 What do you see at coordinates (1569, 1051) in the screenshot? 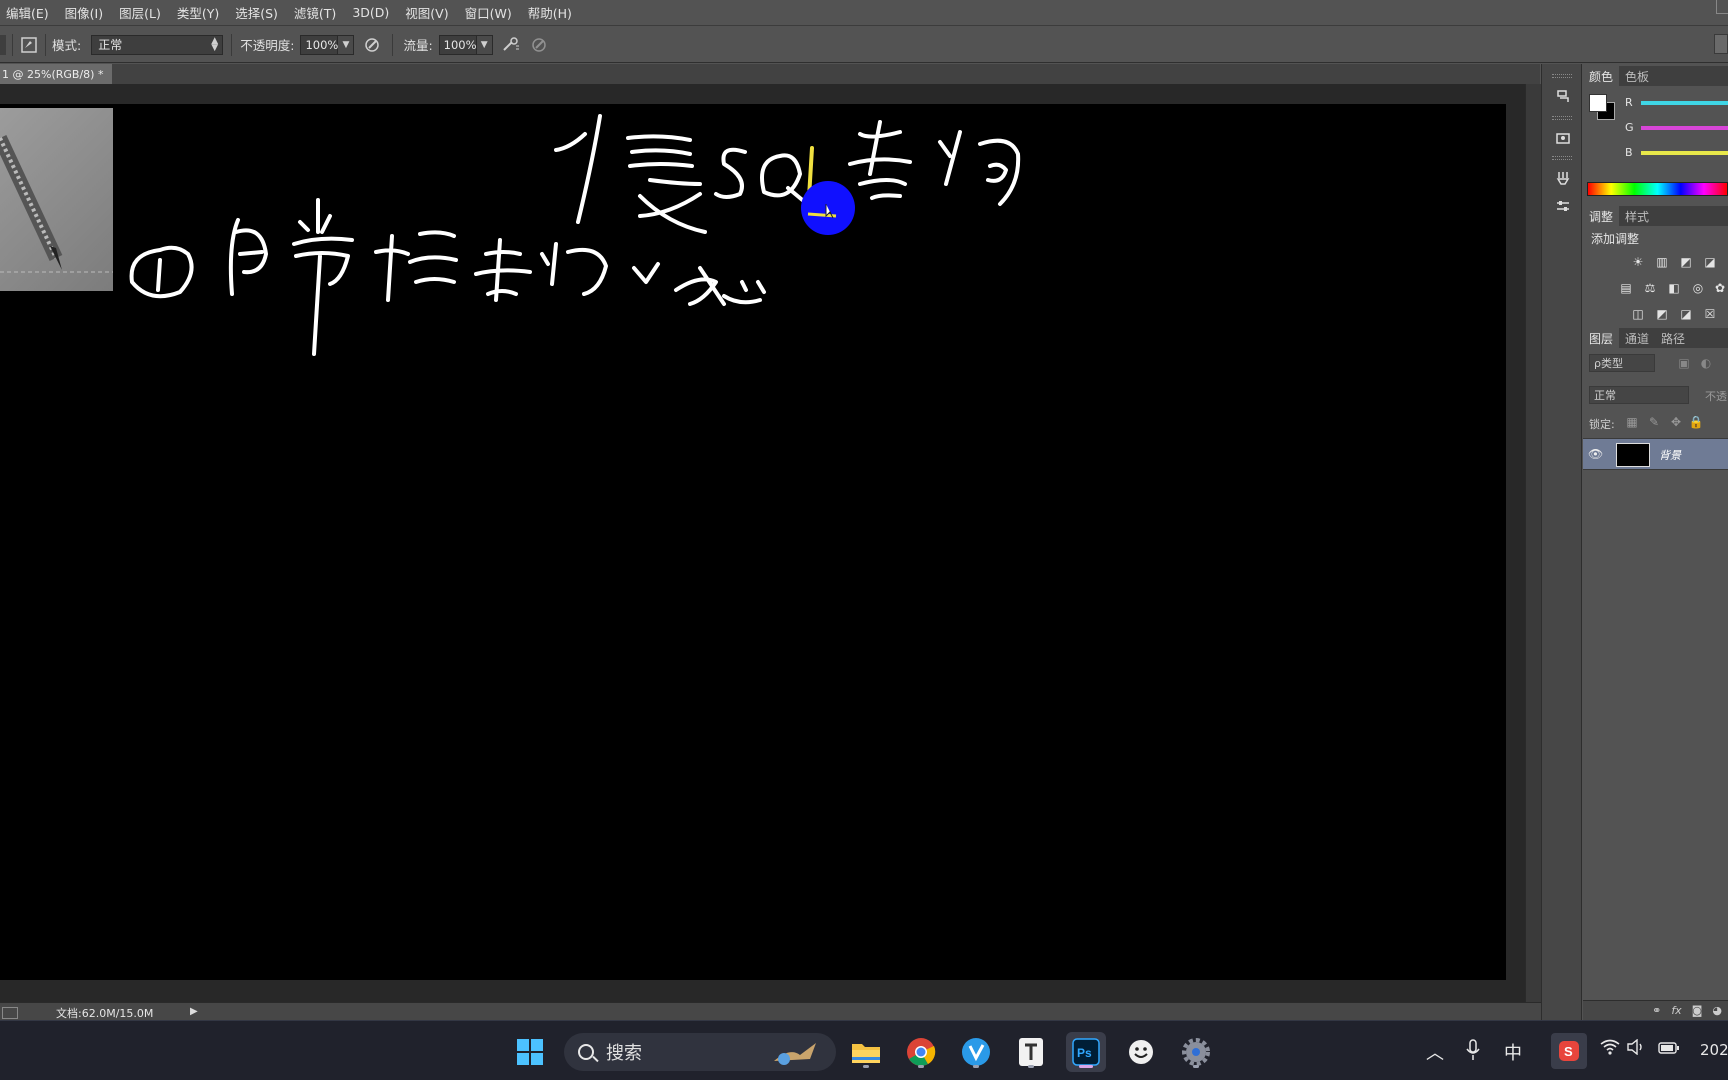
I see `sogou-ime-icon: S` at bounding box center [1569, 1051].